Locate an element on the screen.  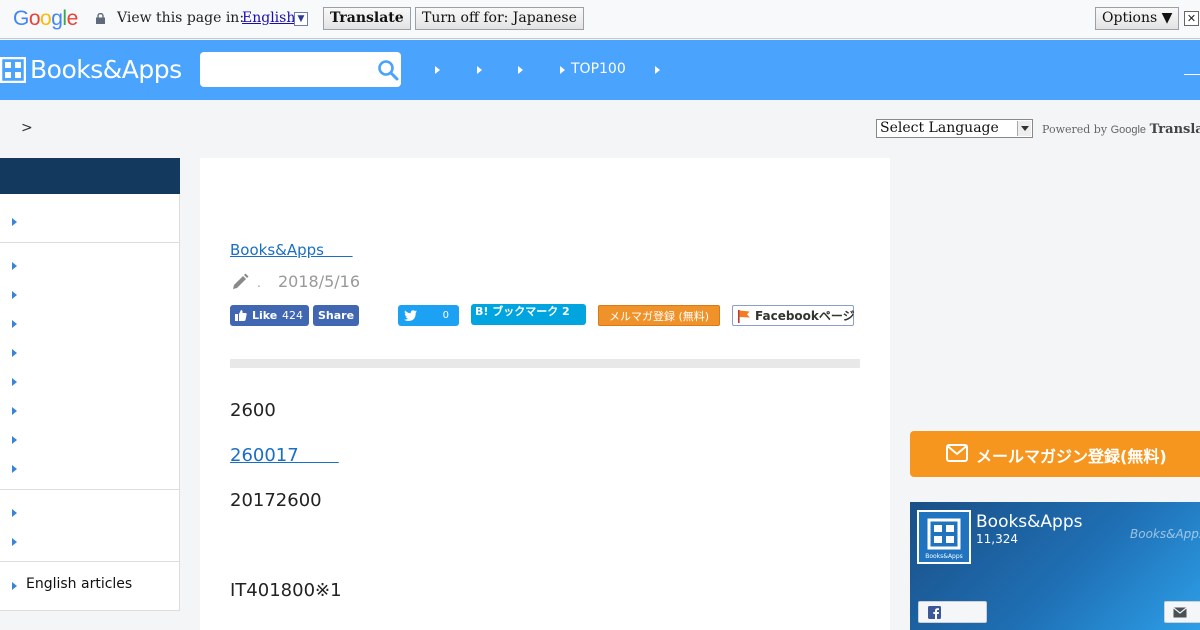
chevron-down-icon is located at coordinates (1024, 128).